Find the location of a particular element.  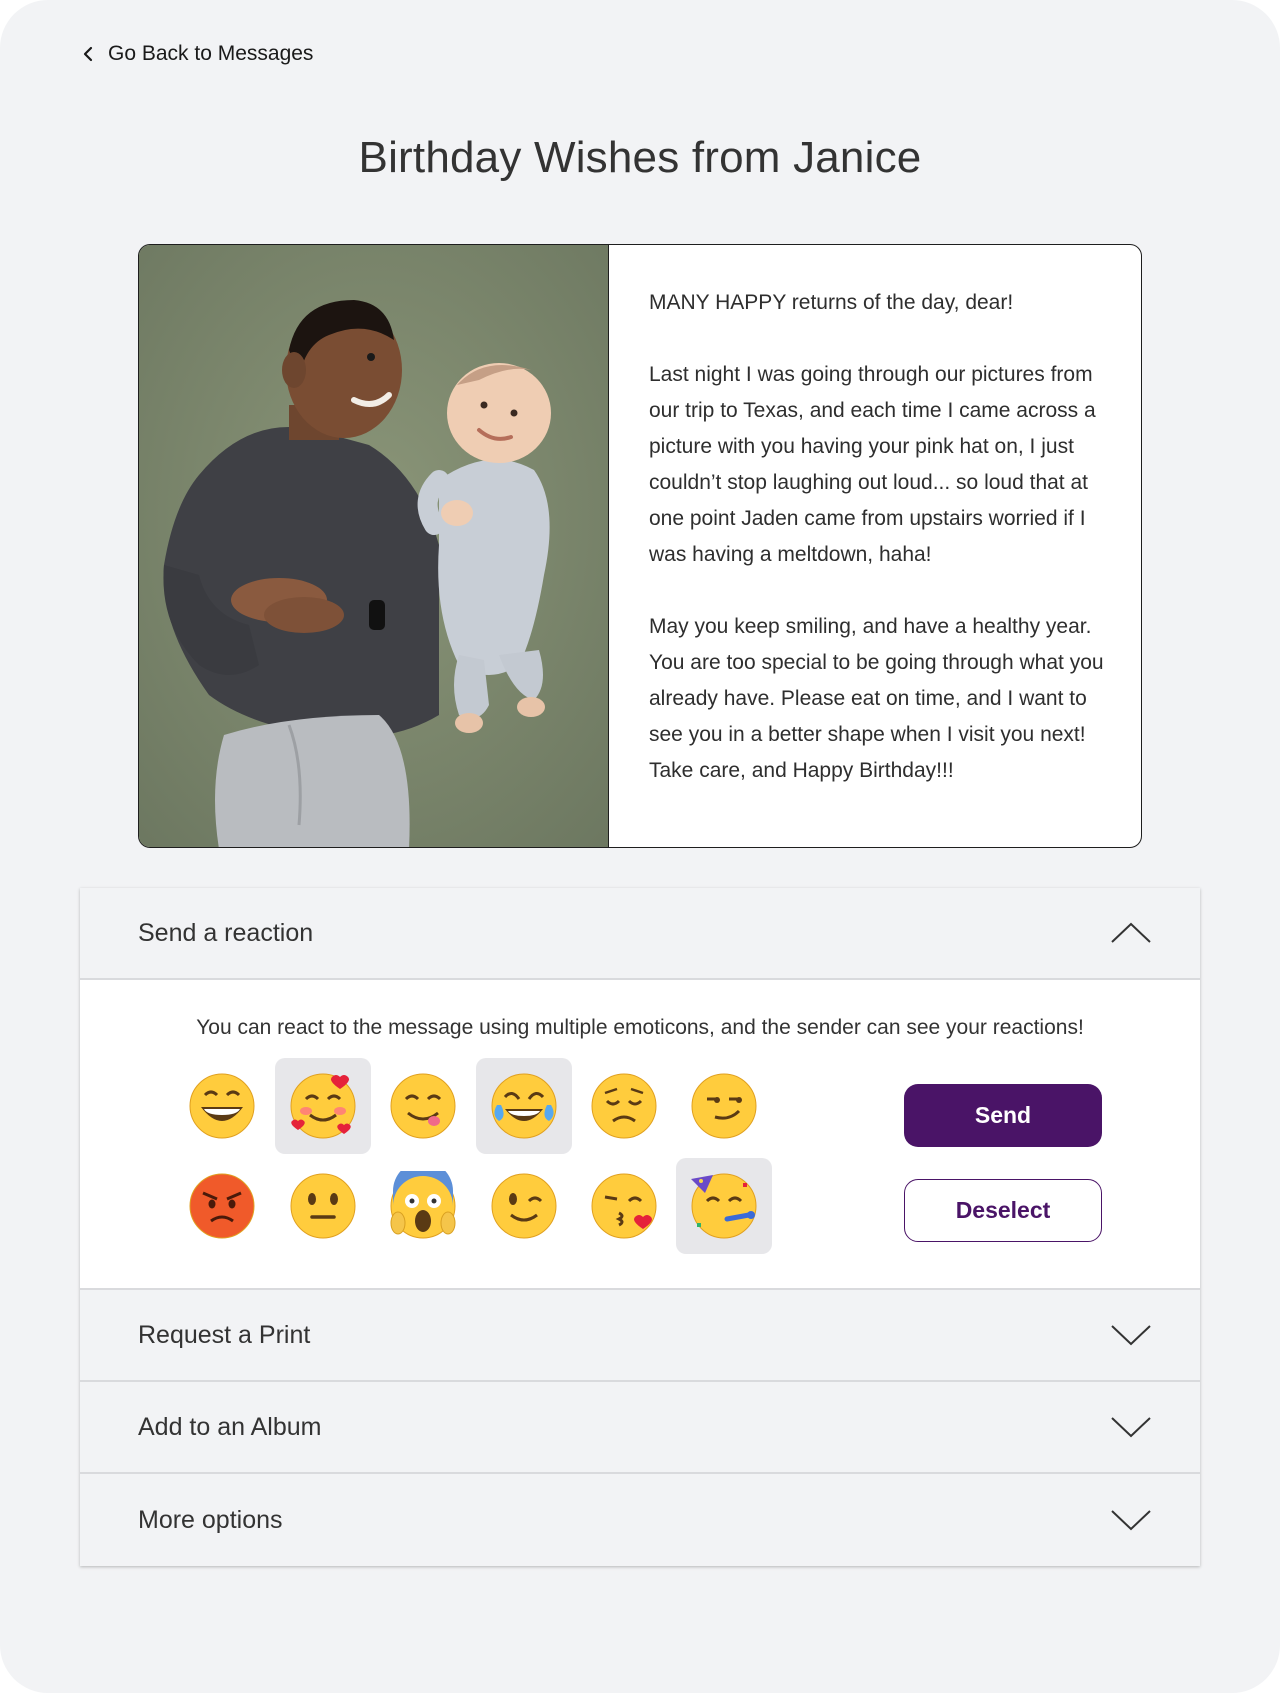

smirking-face-icon is located at coordinates (724, 1106).